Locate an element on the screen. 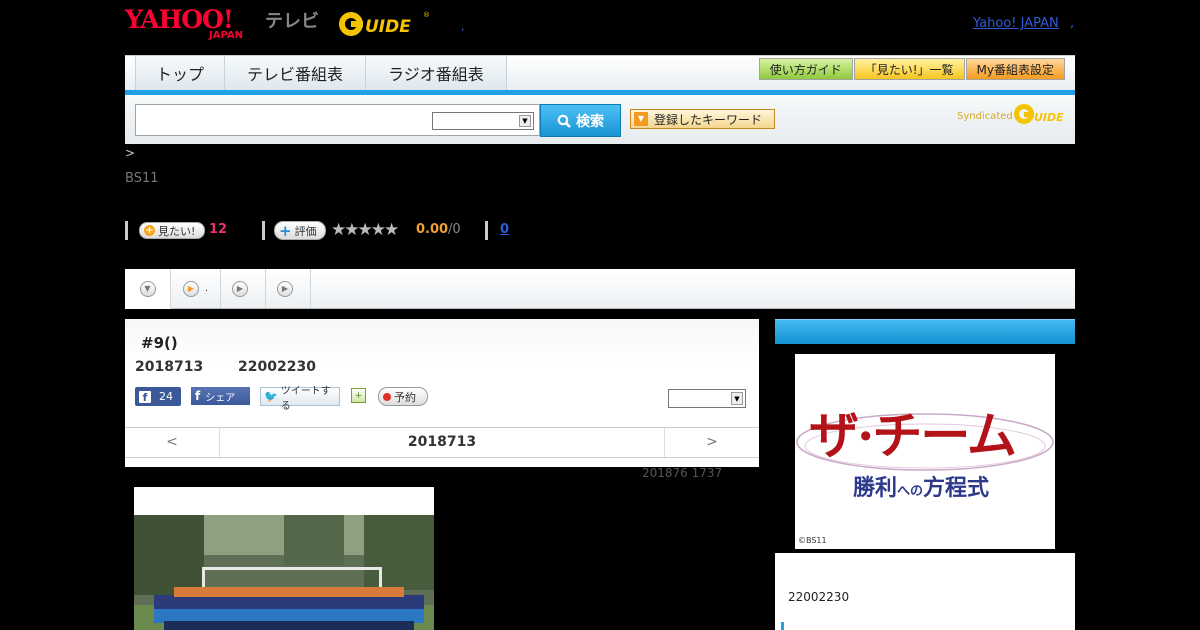 The width and height of the screenshot is (1200, 630). saved-keywords-button: ▼ 登録したキーワード is located at coordinates (702, 119).